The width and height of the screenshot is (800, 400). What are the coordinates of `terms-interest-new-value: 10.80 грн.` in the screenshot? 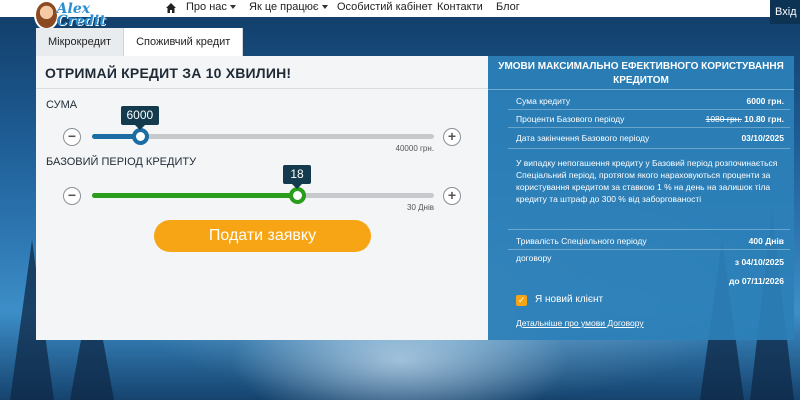 It's located at (764, 119).